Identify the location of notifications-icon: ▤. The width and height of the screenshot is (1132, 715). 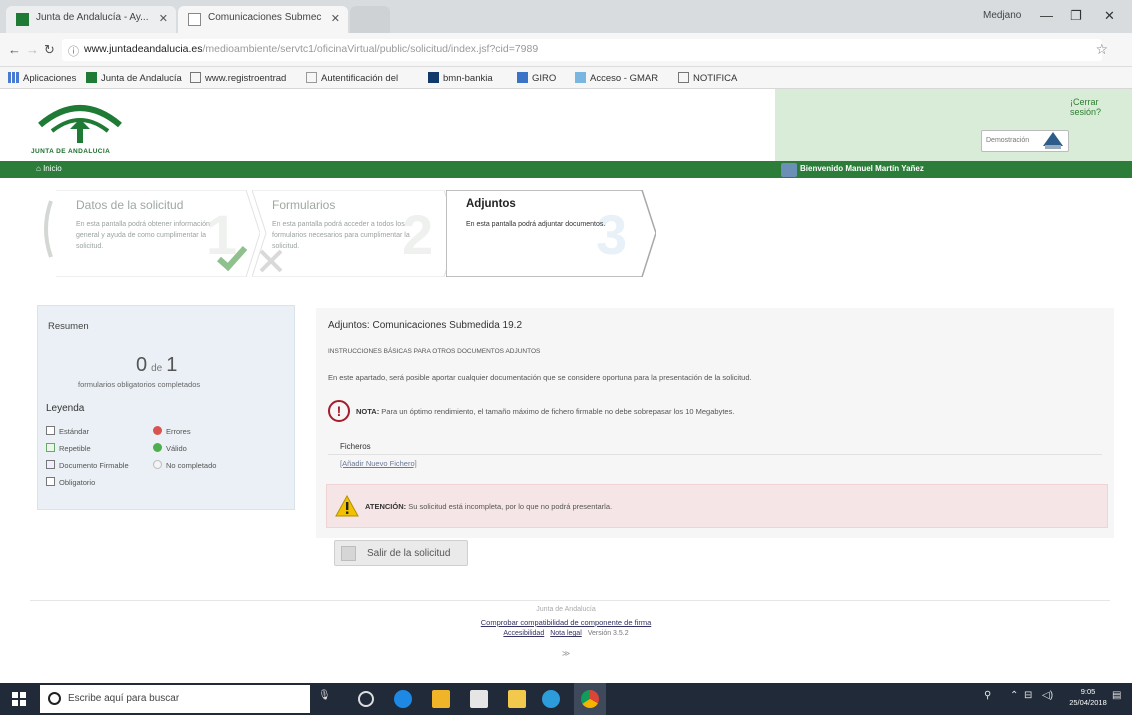
(1116, 695).